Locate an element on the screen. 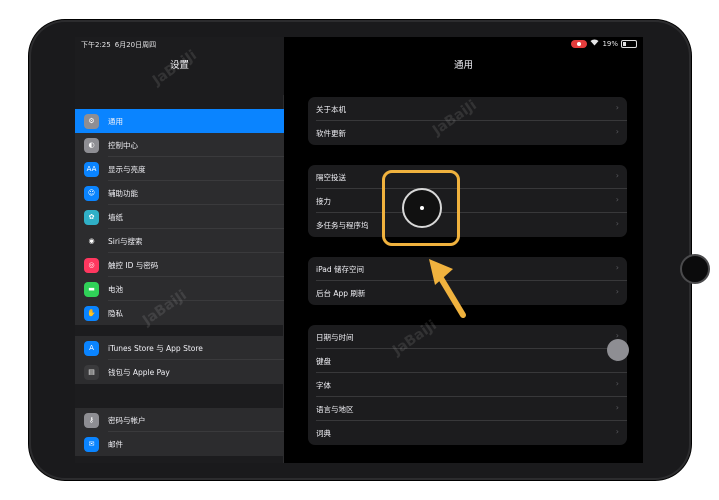  sidebar-item-label: 显示与亮度 is located at coordinates (127, 169).